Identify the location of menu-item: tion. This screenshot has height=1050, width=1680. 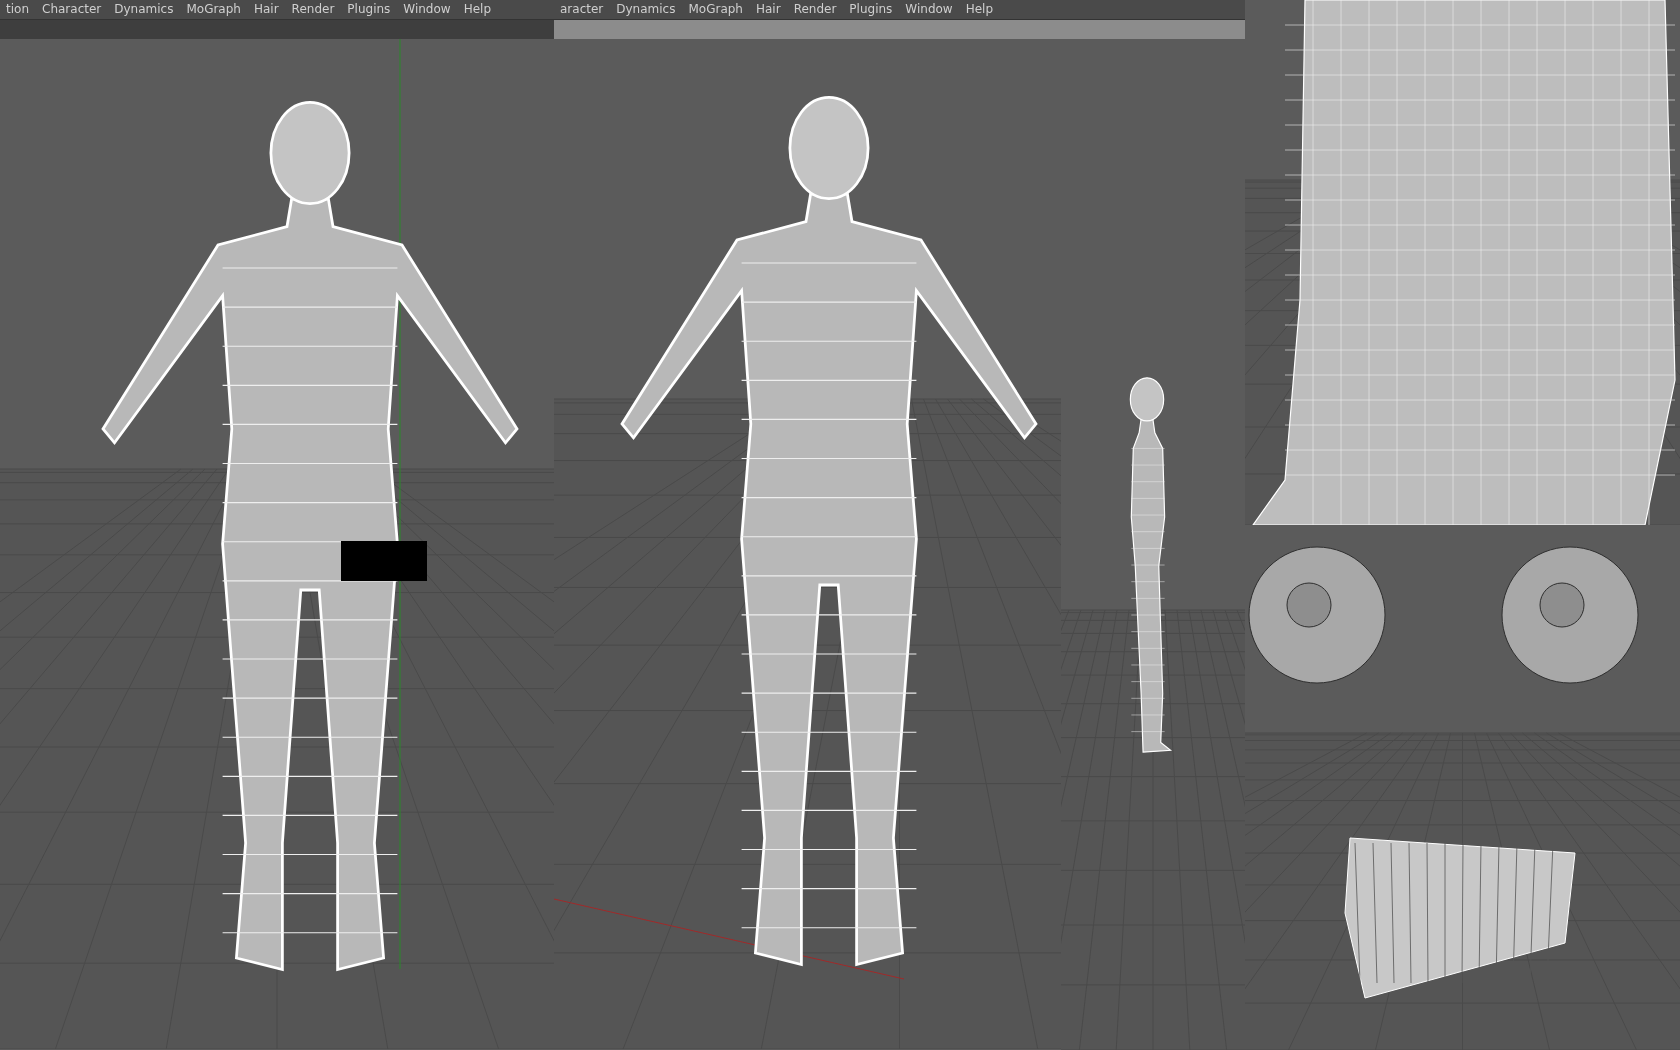
(18, 9).